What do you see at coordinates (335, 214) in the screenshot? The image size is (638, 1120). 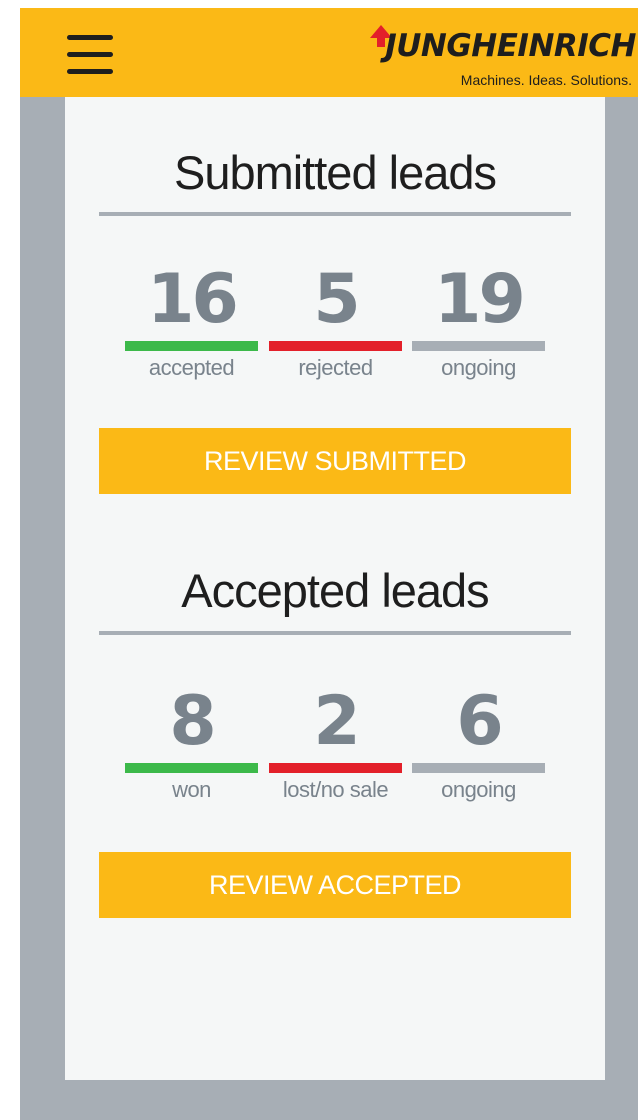 I see `submitted-divider` at bounding box center [335, 214].